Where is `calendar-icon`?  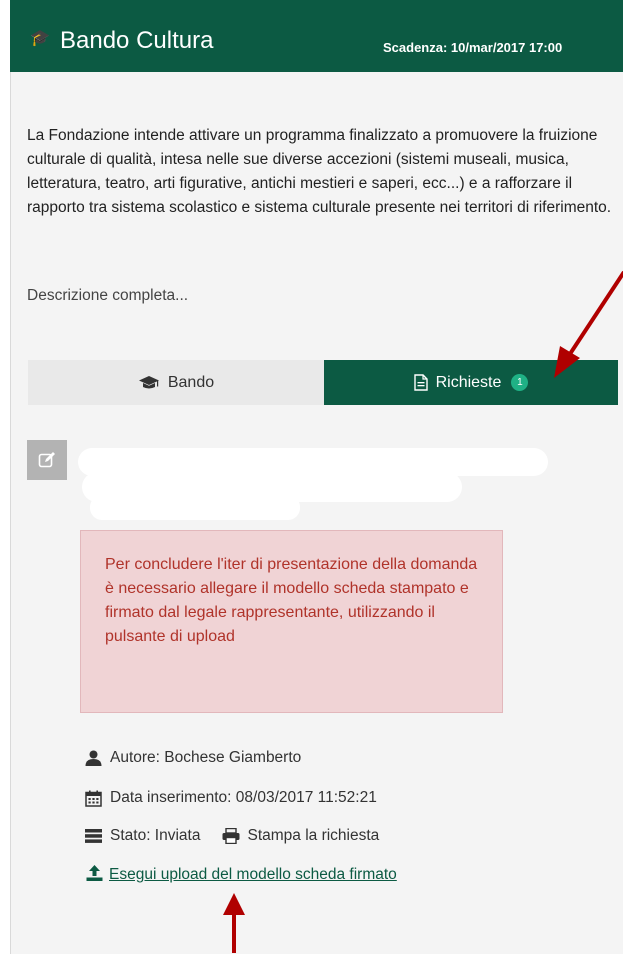
calendar-icon is located at coordinates (93, 798).